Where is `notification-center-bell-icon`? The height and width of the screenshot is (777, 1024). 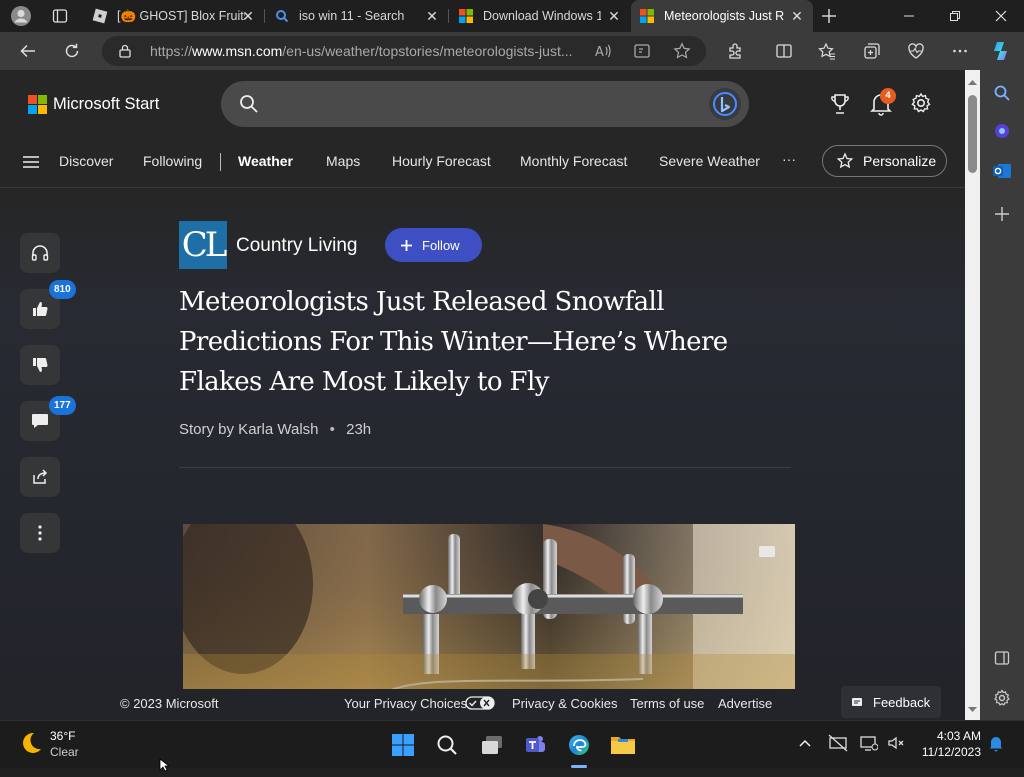
notification-center-bell-icon is located at coordinates (996, 746).